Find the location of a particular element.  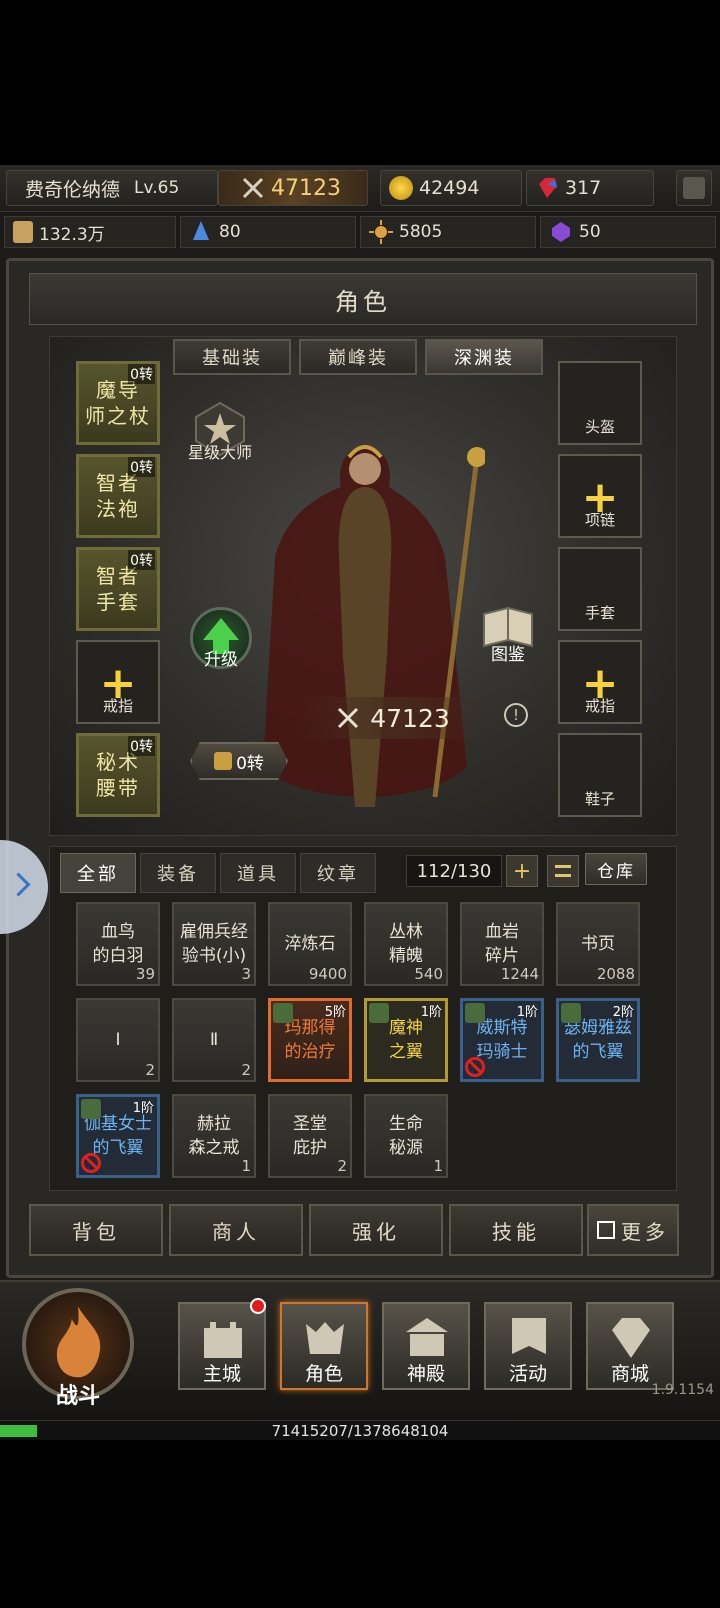

experience-text: 71415207/1378648104 is located at coordinates (360, 1431).